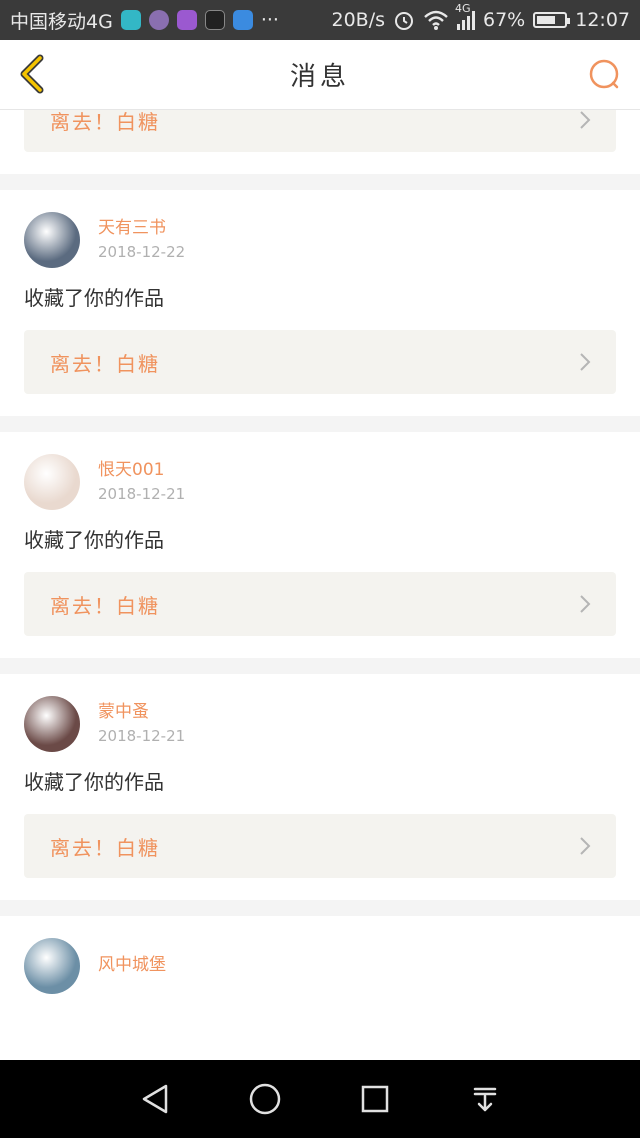 This screenshot has width=640, height=1138. What do you see at coordinates (552, 20) in the screenshot?
I see `battery-icon` at bounding box center [552, 20].